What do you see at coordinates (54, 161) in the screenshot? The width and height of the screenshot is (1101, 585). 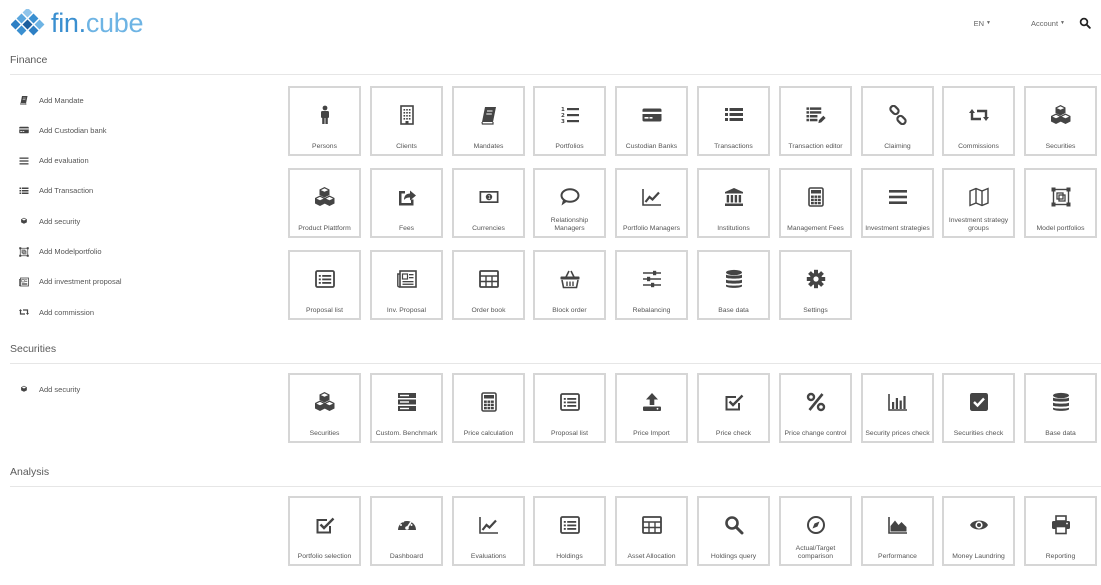 I see `quick-action-link: Add evaluation` at bounding box center [54, 161].